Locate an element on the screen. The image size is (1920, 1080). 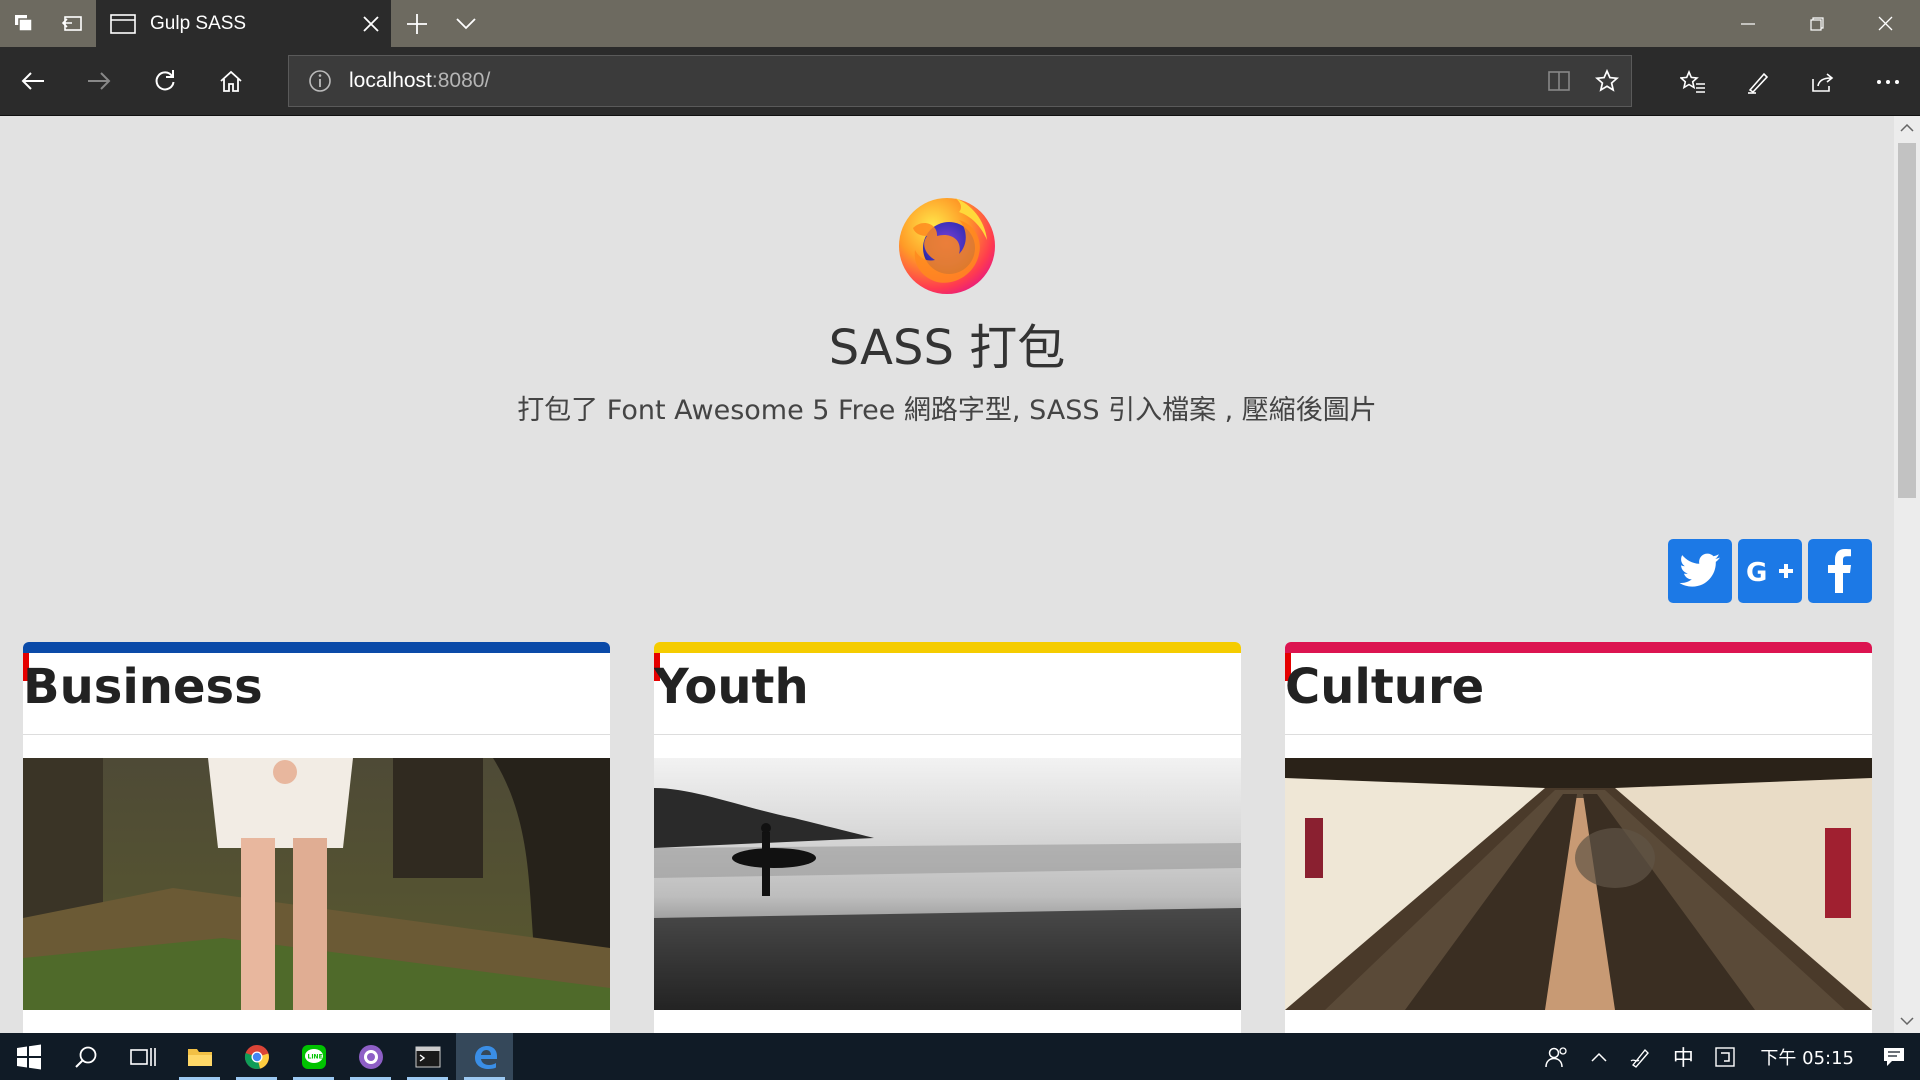
card-image-escalator is located at coordinates (1578, 884).